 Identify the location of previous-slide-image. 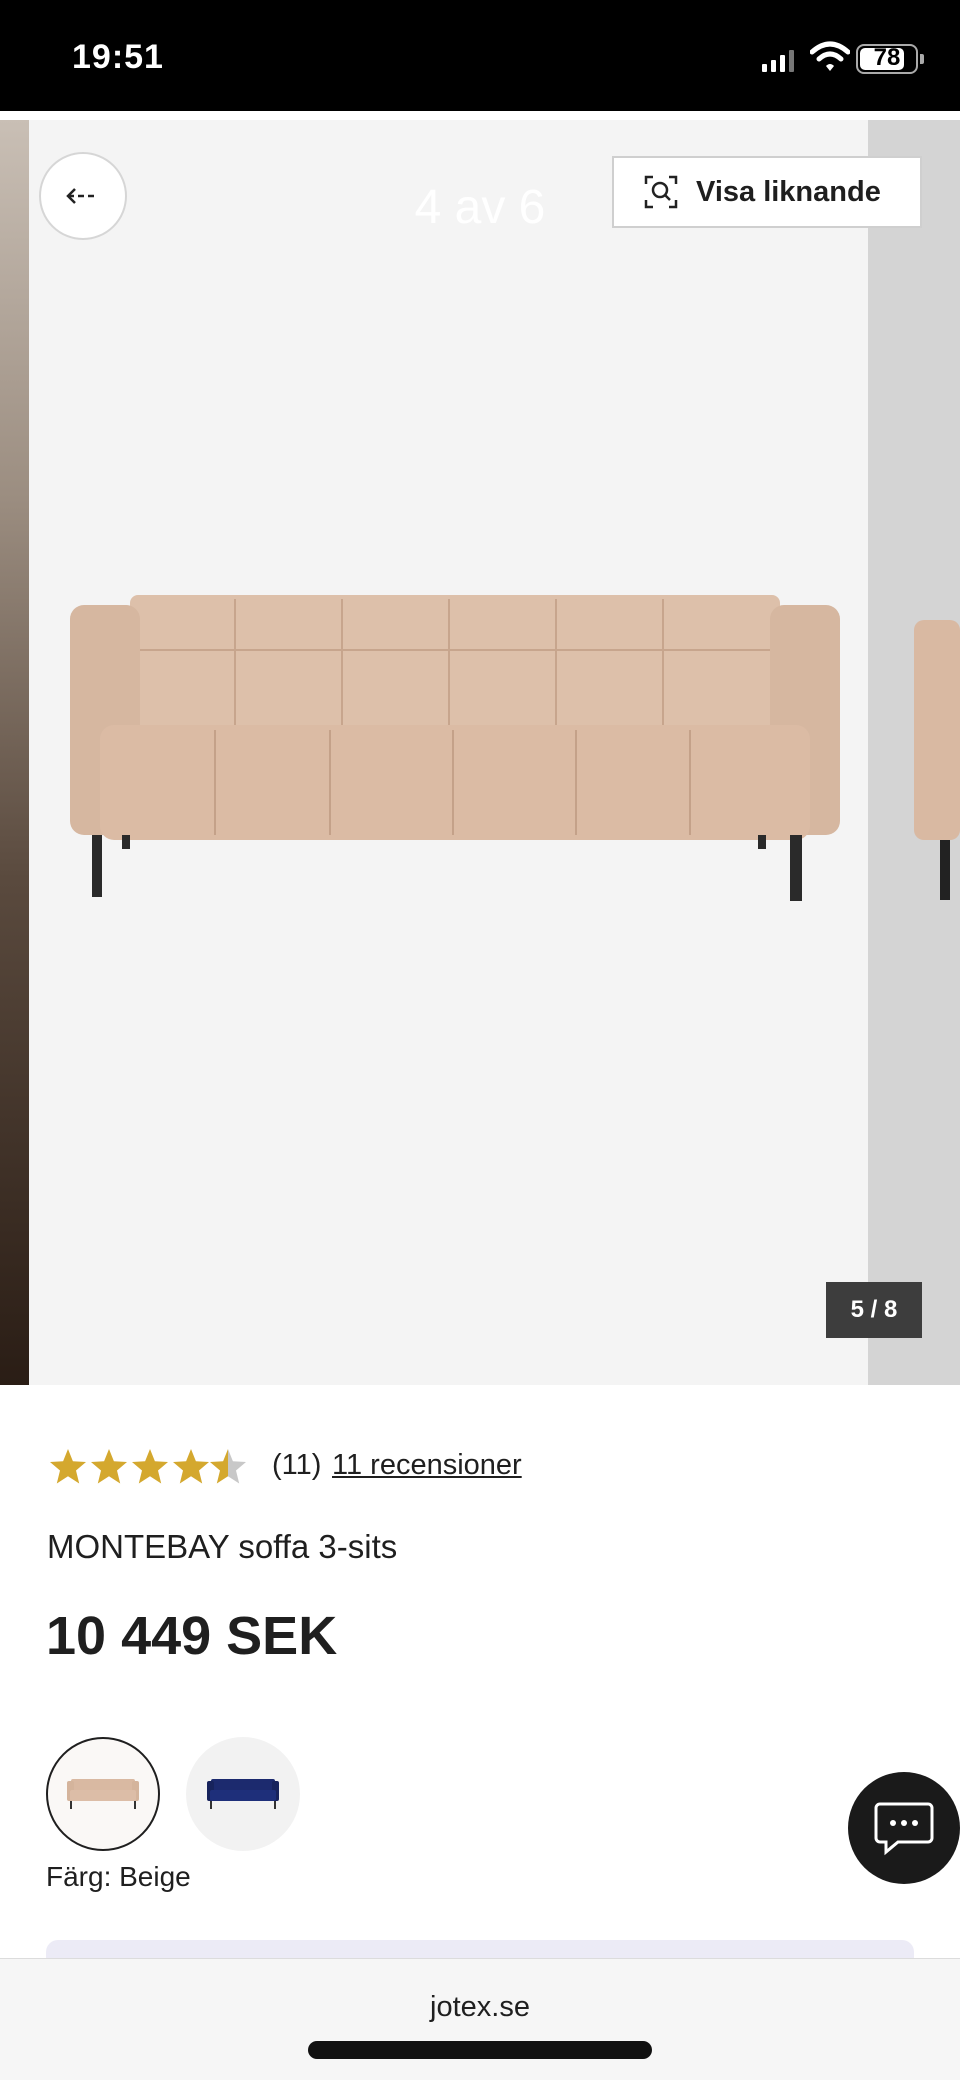
(14, 752).